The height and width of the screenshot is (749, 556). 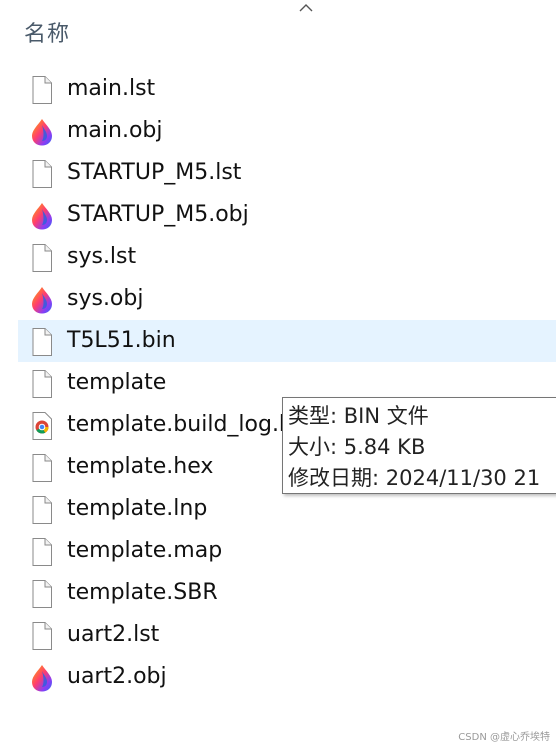 What do you see at coordinates (117, 676) in the screenshot?
I see `file-name: uart2.obj` at bounding box center [117, 676].